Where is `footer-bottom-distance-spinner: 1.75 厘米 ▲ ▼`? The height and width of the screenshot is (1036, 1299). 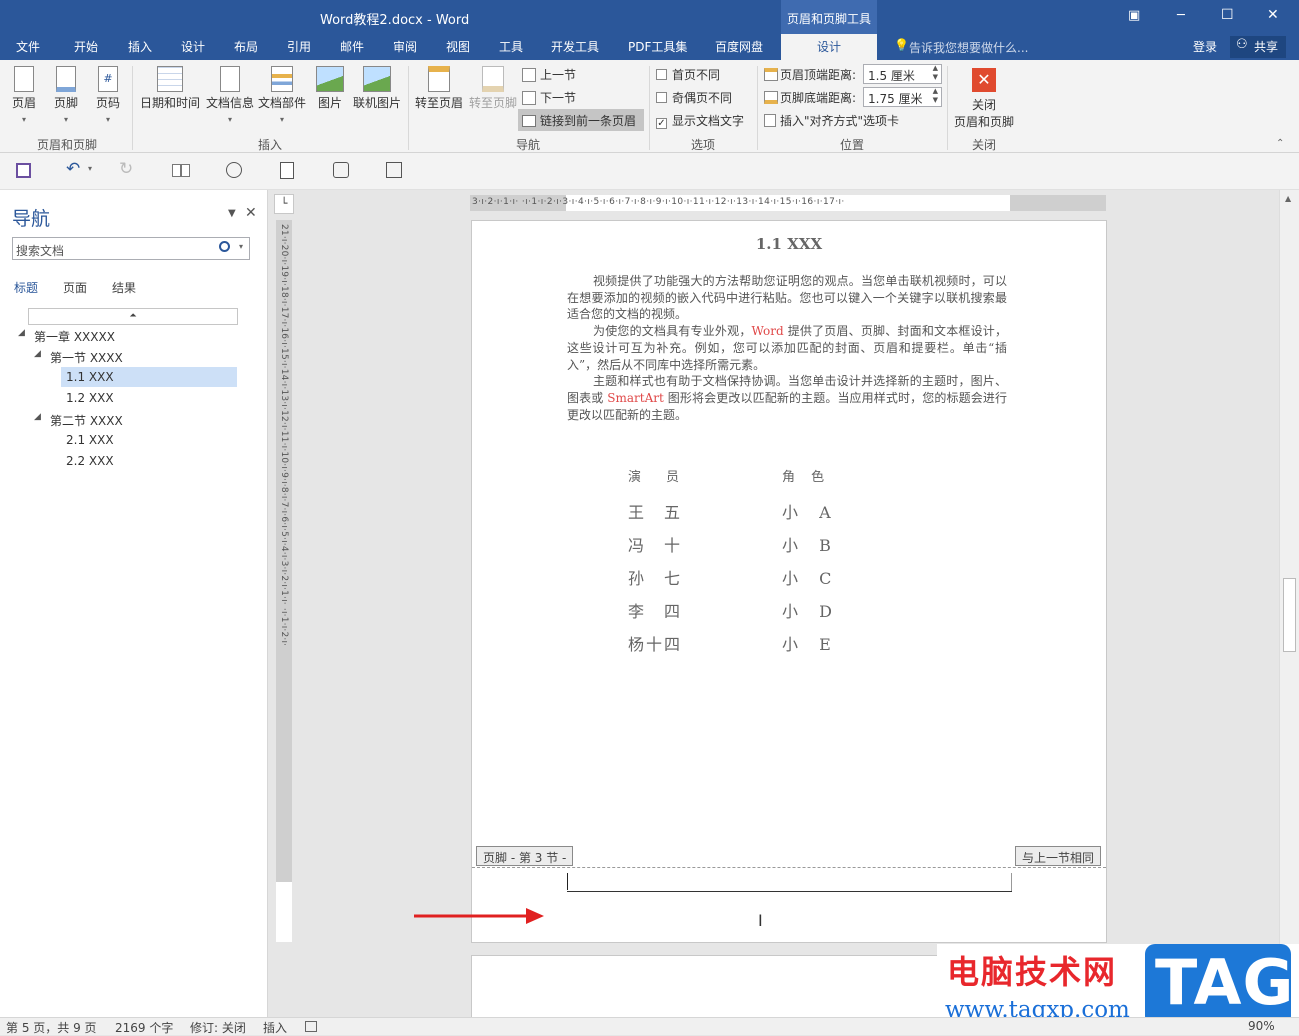
footer-bottom-distance-spinner: 1.75 厘米 ▲ ▼ is located at coordinates (902, 97).